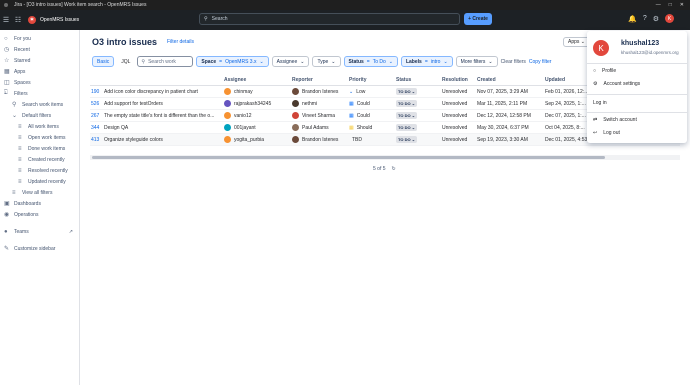  What do you see at coordinates (290, 61) in the screenshot?
I see `assignee-filter: Assignee ⌄` at bounding box center [290, 61].